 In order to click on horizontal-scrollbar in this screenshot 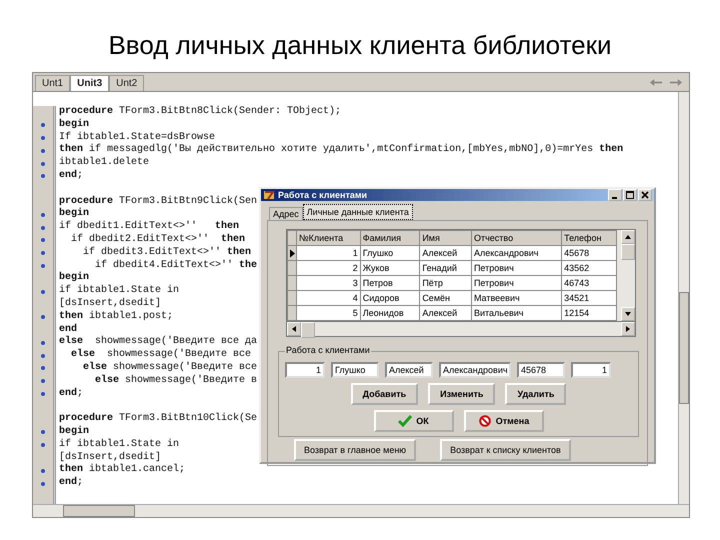, I will do `click(361, 510)`.